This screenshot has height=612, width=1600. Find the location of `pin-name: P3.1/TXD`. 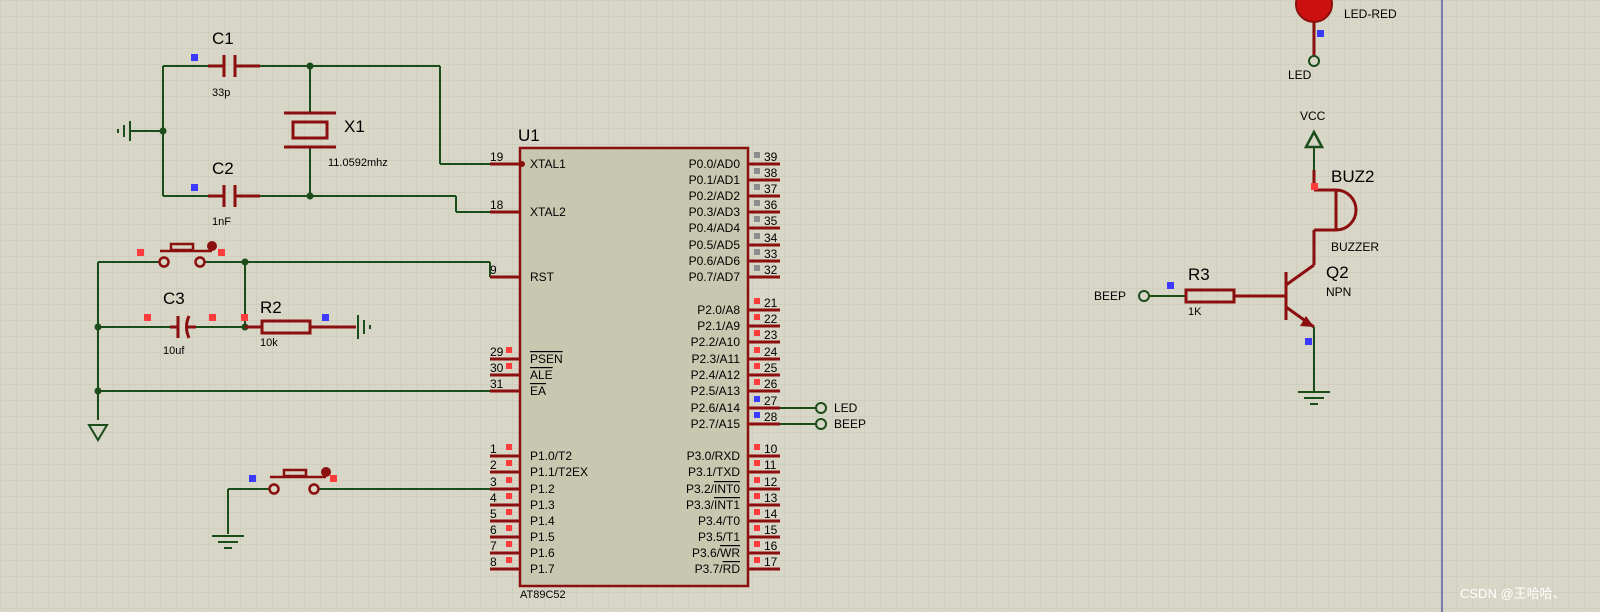

pin-name: P3.1/TXD is located at coordinates (714, 472).